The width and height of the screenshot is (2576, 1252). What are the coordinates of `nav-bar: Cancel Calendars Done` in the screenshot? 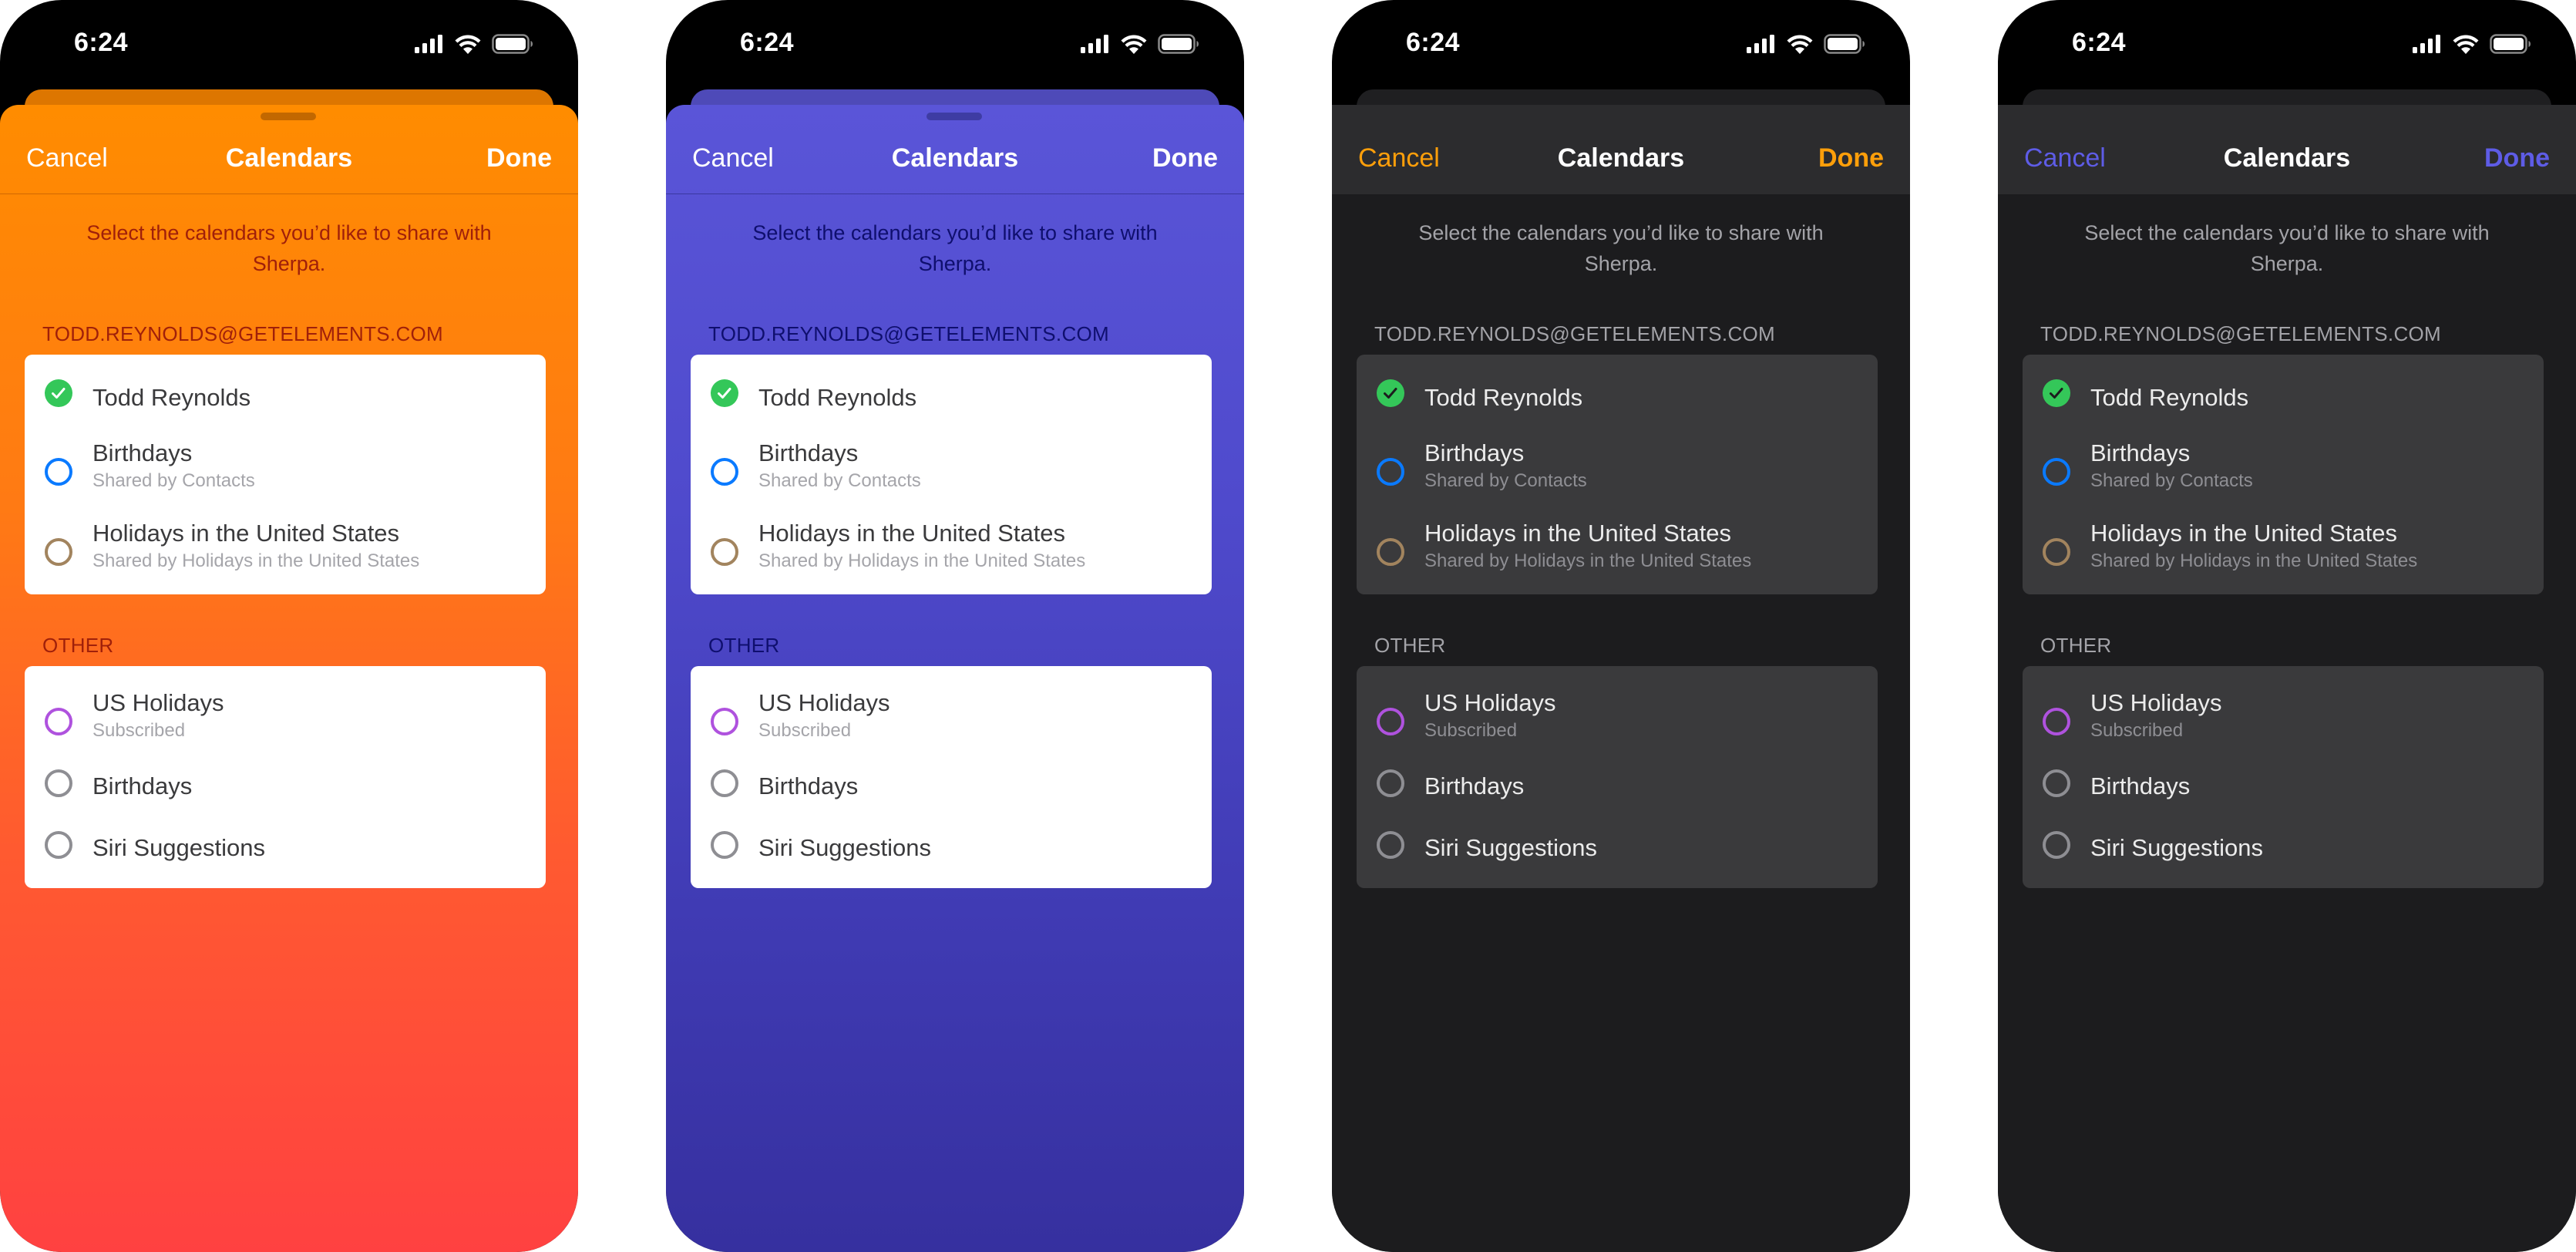 It's located at (2287, 149).